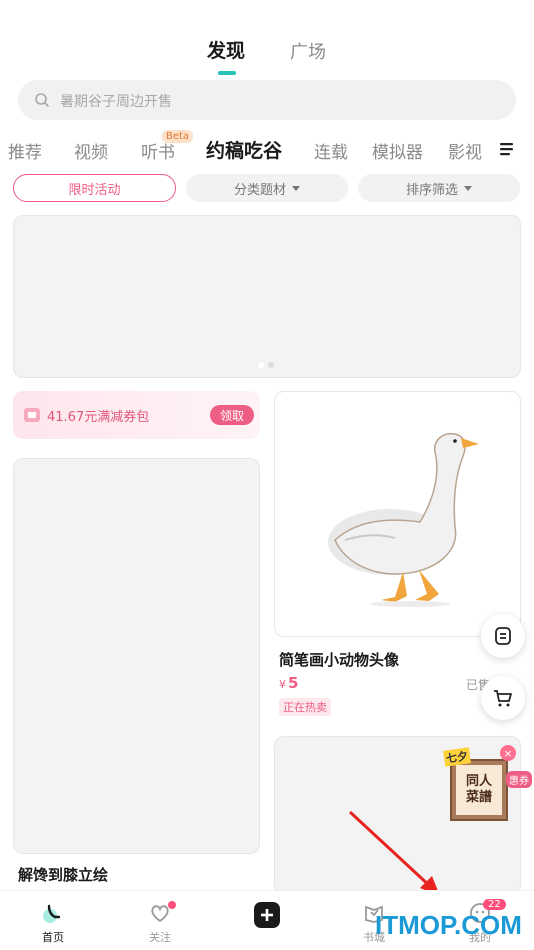 Image resolution: width=534 pixels, height=950 pixels. What do you see at coordinates (259, 190) in the screenshot?
I see `filter-category-label: 分类题材` at bounding box center [259, 190].